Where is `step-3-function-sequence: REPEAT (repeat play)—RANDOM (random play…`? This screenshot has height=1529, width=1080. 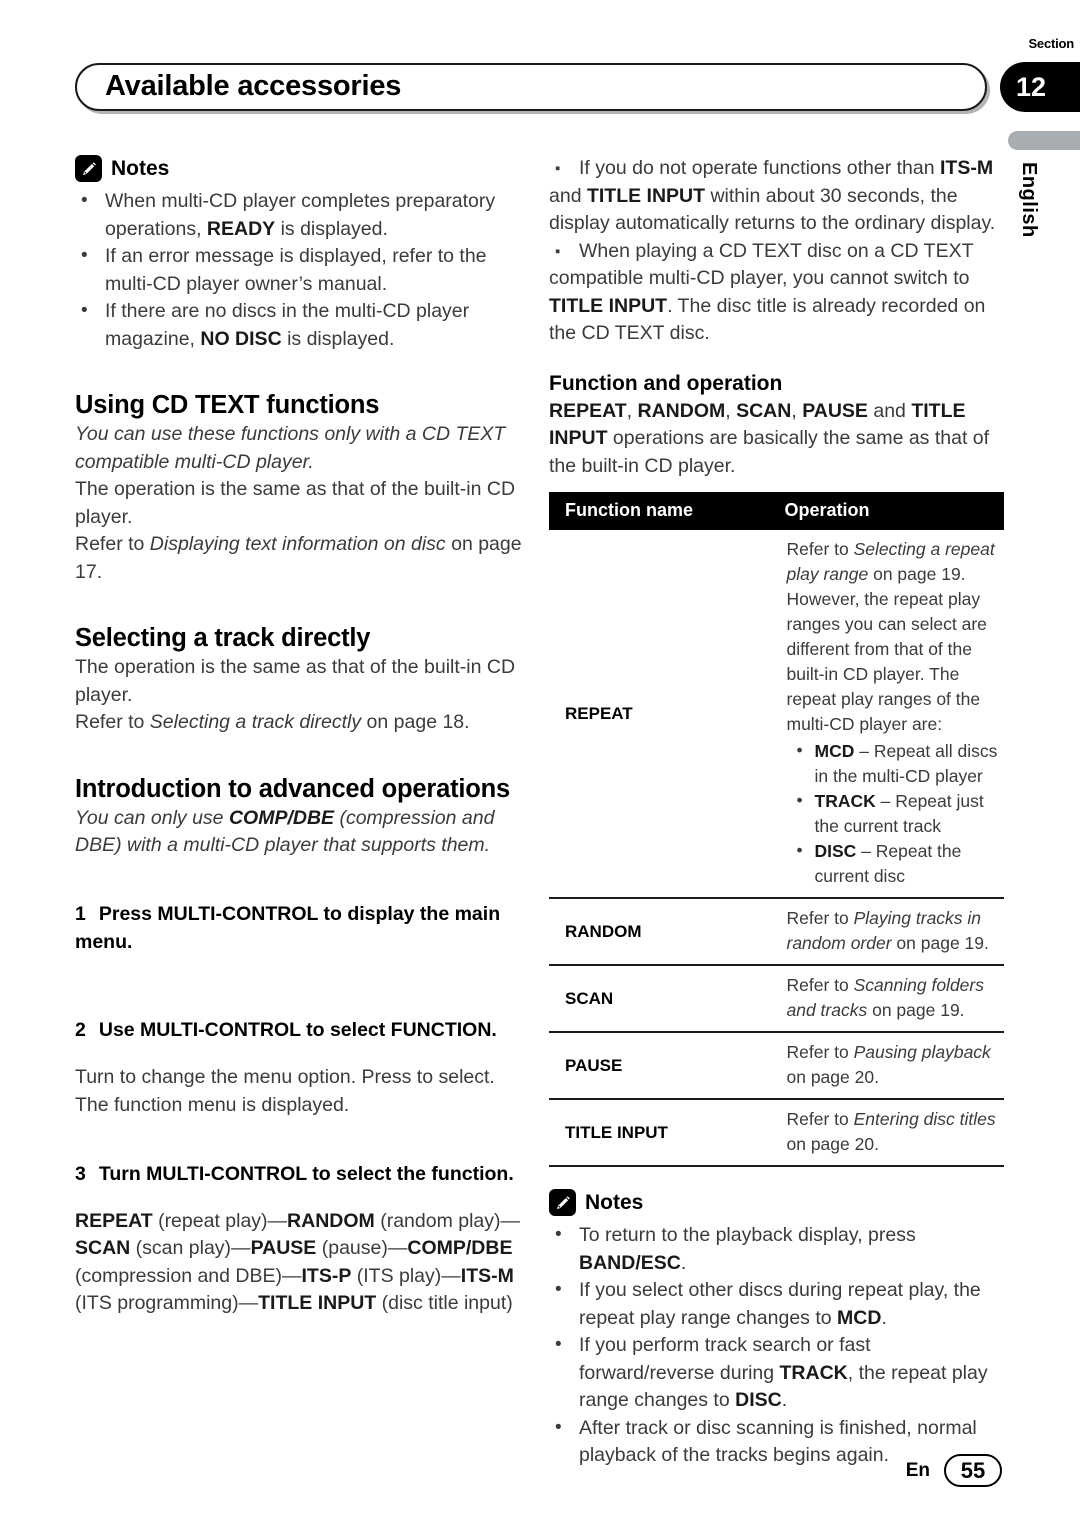
step-3-function-sequence: REPEAT (repeat play)—RANDOM (random play… is located at coordinates (302, 1263).